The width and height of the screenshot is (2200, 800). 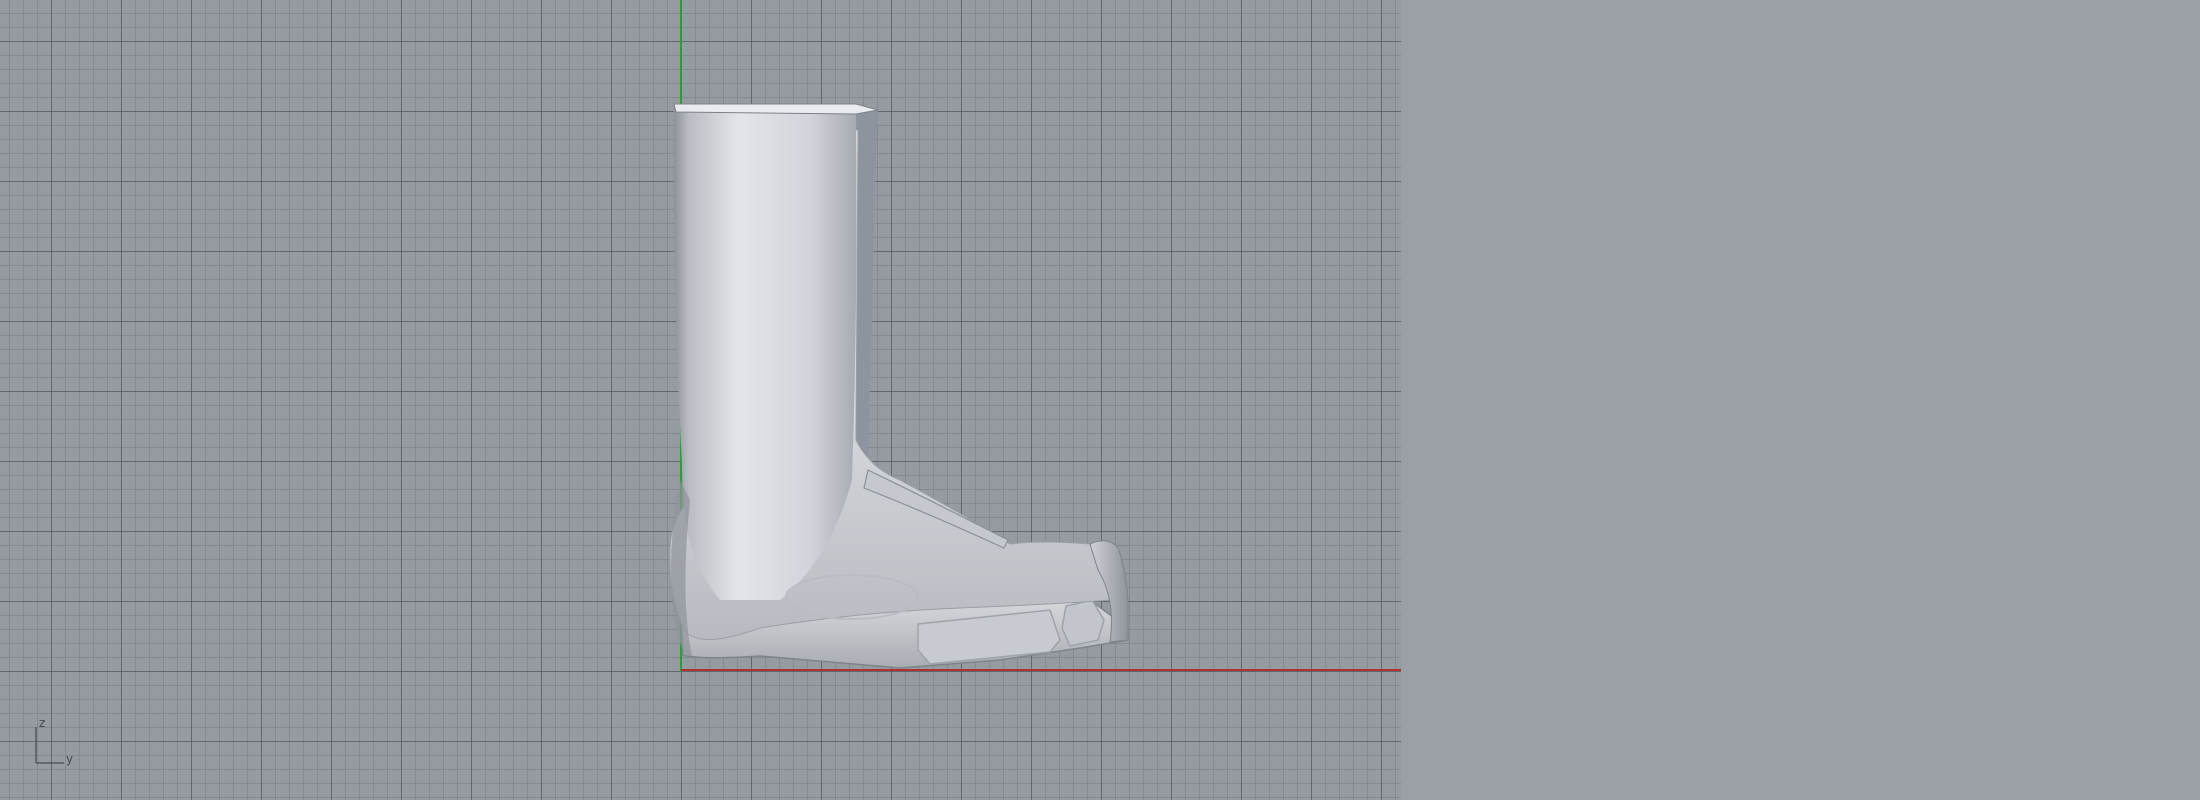 What do you see at coordinates (70, 759) in the screenshot?
I see `axis-triad-horizontal-label: y` at bounding box center [70, 759].